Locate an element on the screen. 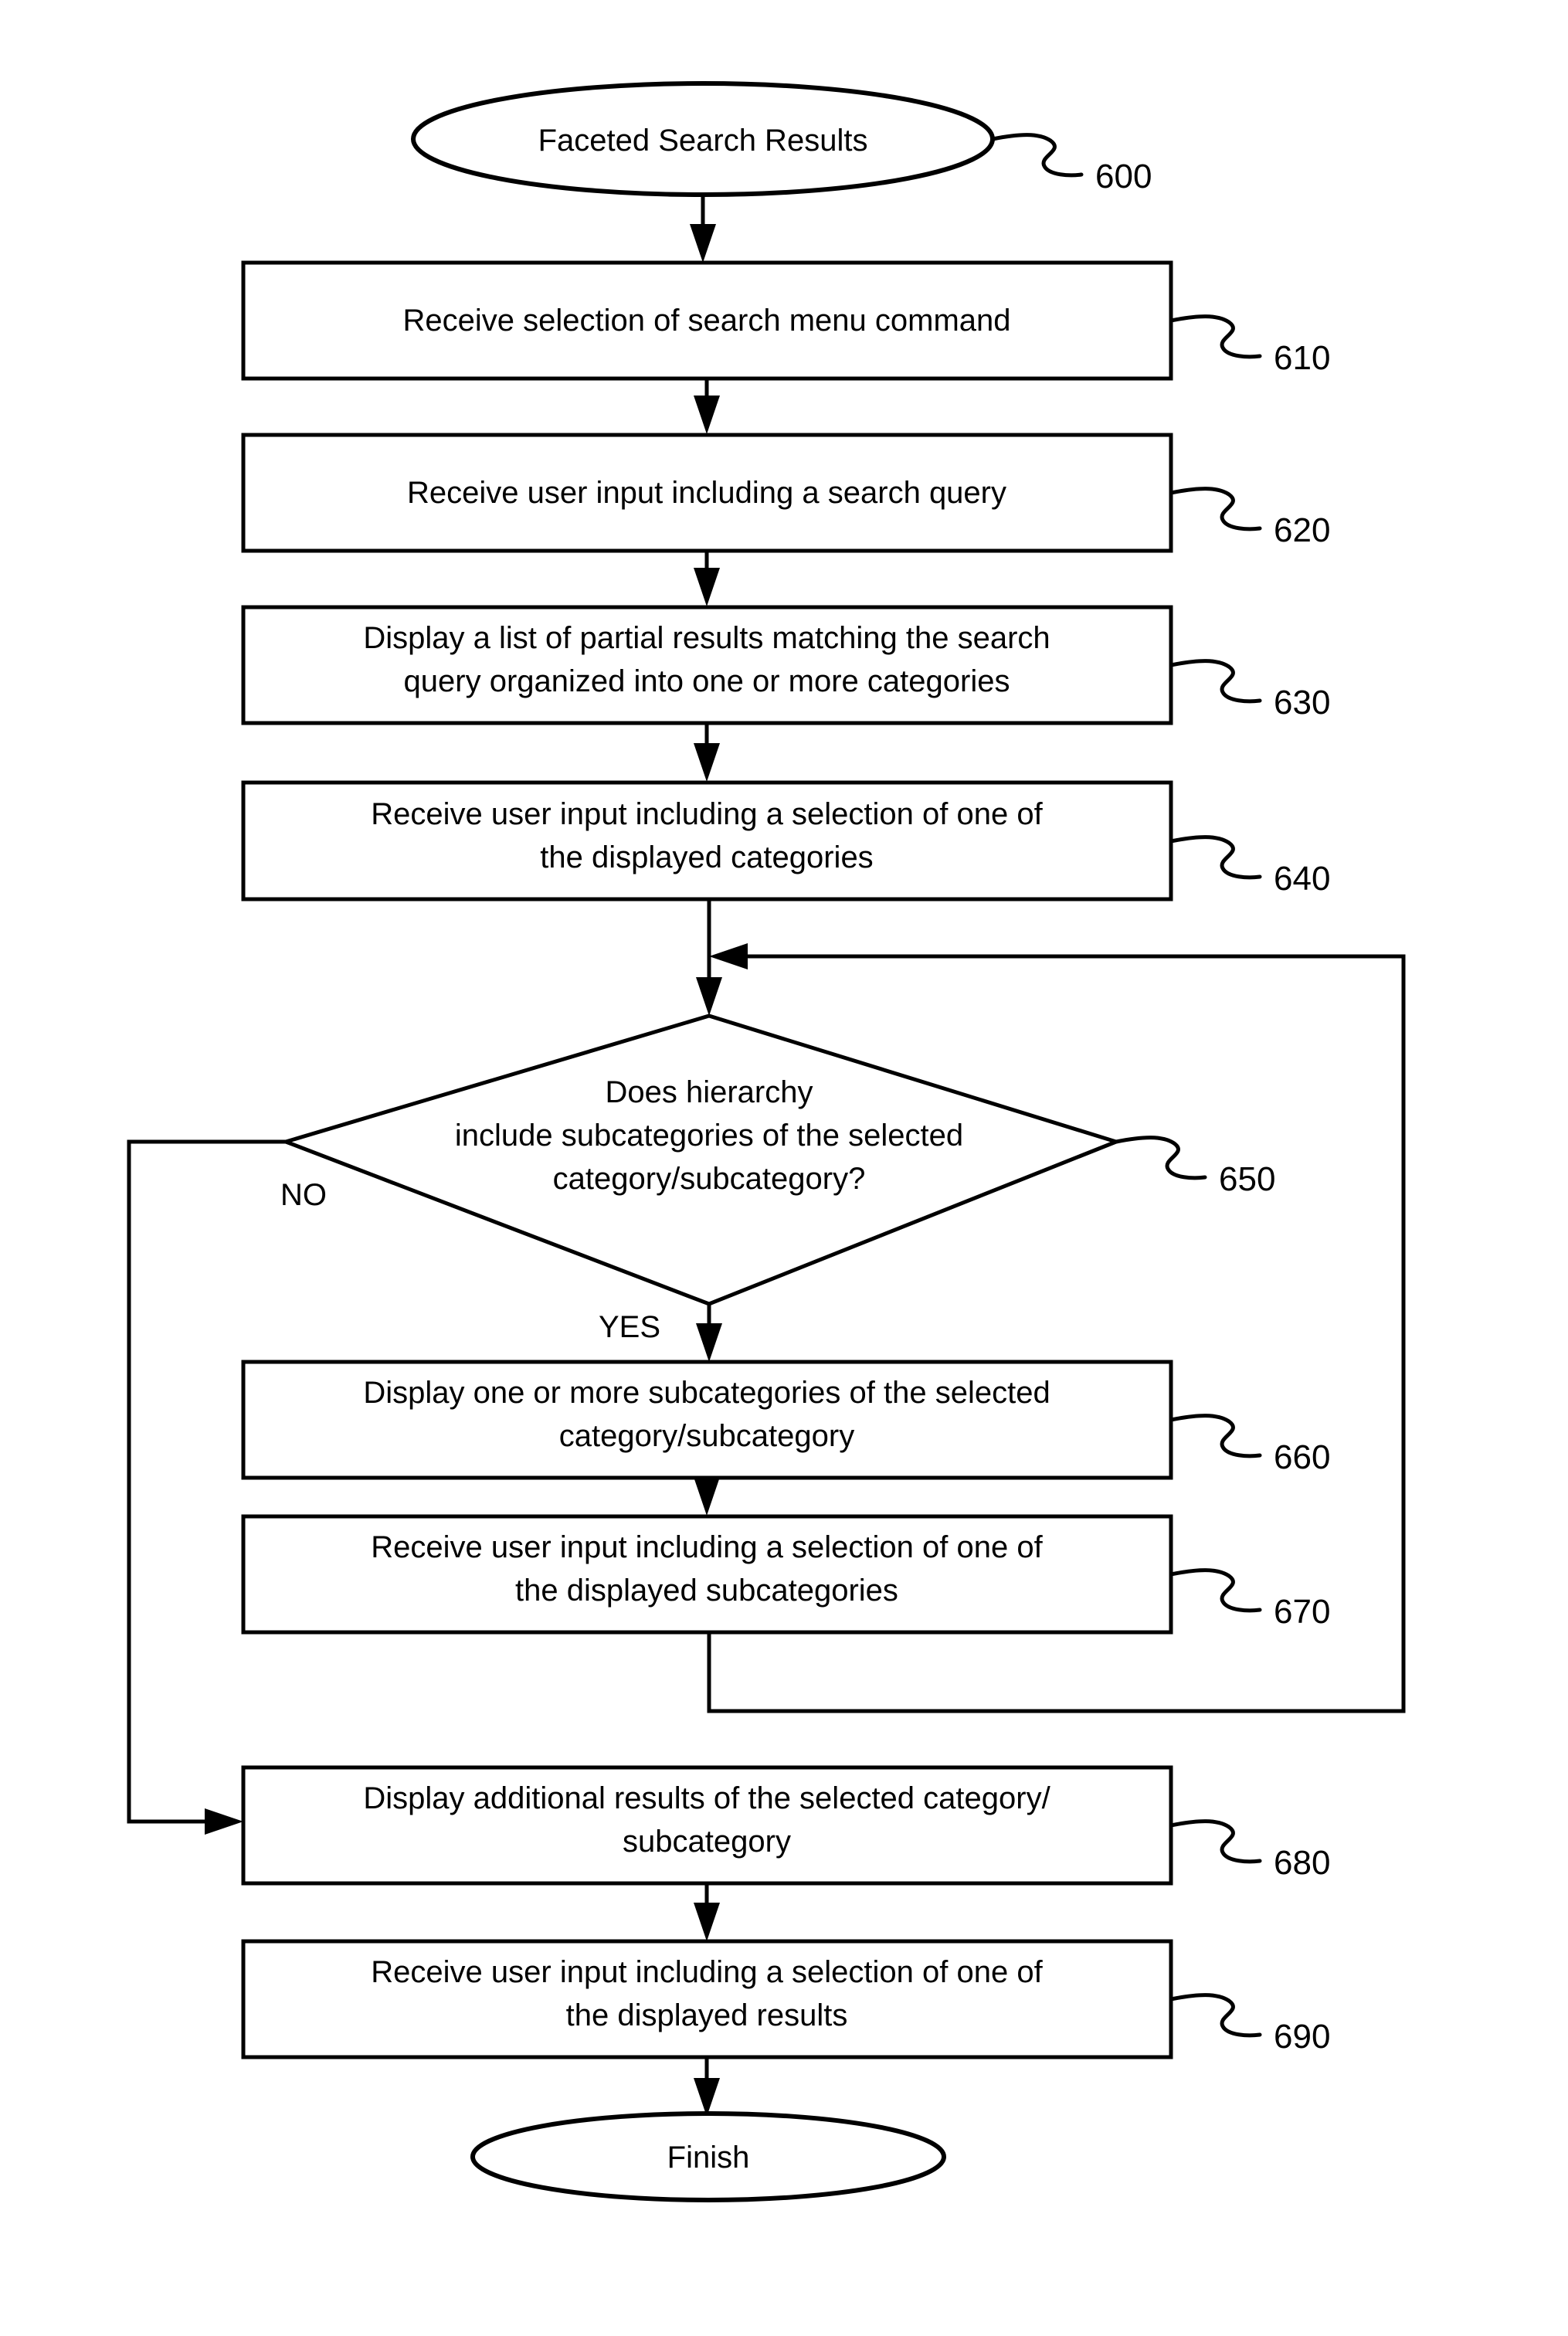  ref-number-670: 670 is located at coordinates (1302, 1612).